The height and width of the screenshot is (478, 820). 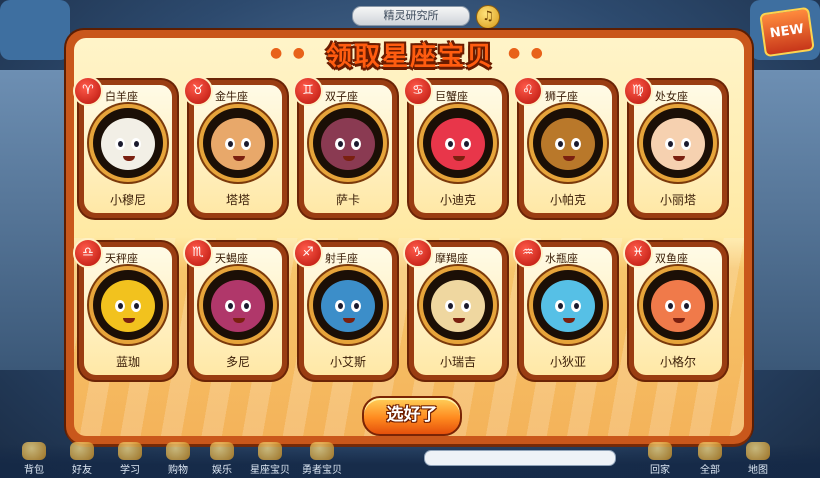 What do you see at coordinates (451, 258) in the screenshot?
I see `zodiac-sign-name: 摩羯座` at bounding box center [451, 258].